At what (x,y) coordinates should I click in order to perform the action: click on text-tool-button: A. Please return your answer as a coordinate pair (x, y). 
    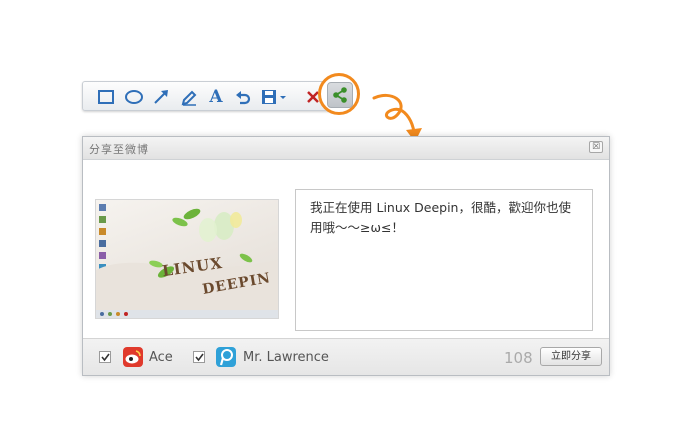
    Looking at the image, I should click on (216, 97).